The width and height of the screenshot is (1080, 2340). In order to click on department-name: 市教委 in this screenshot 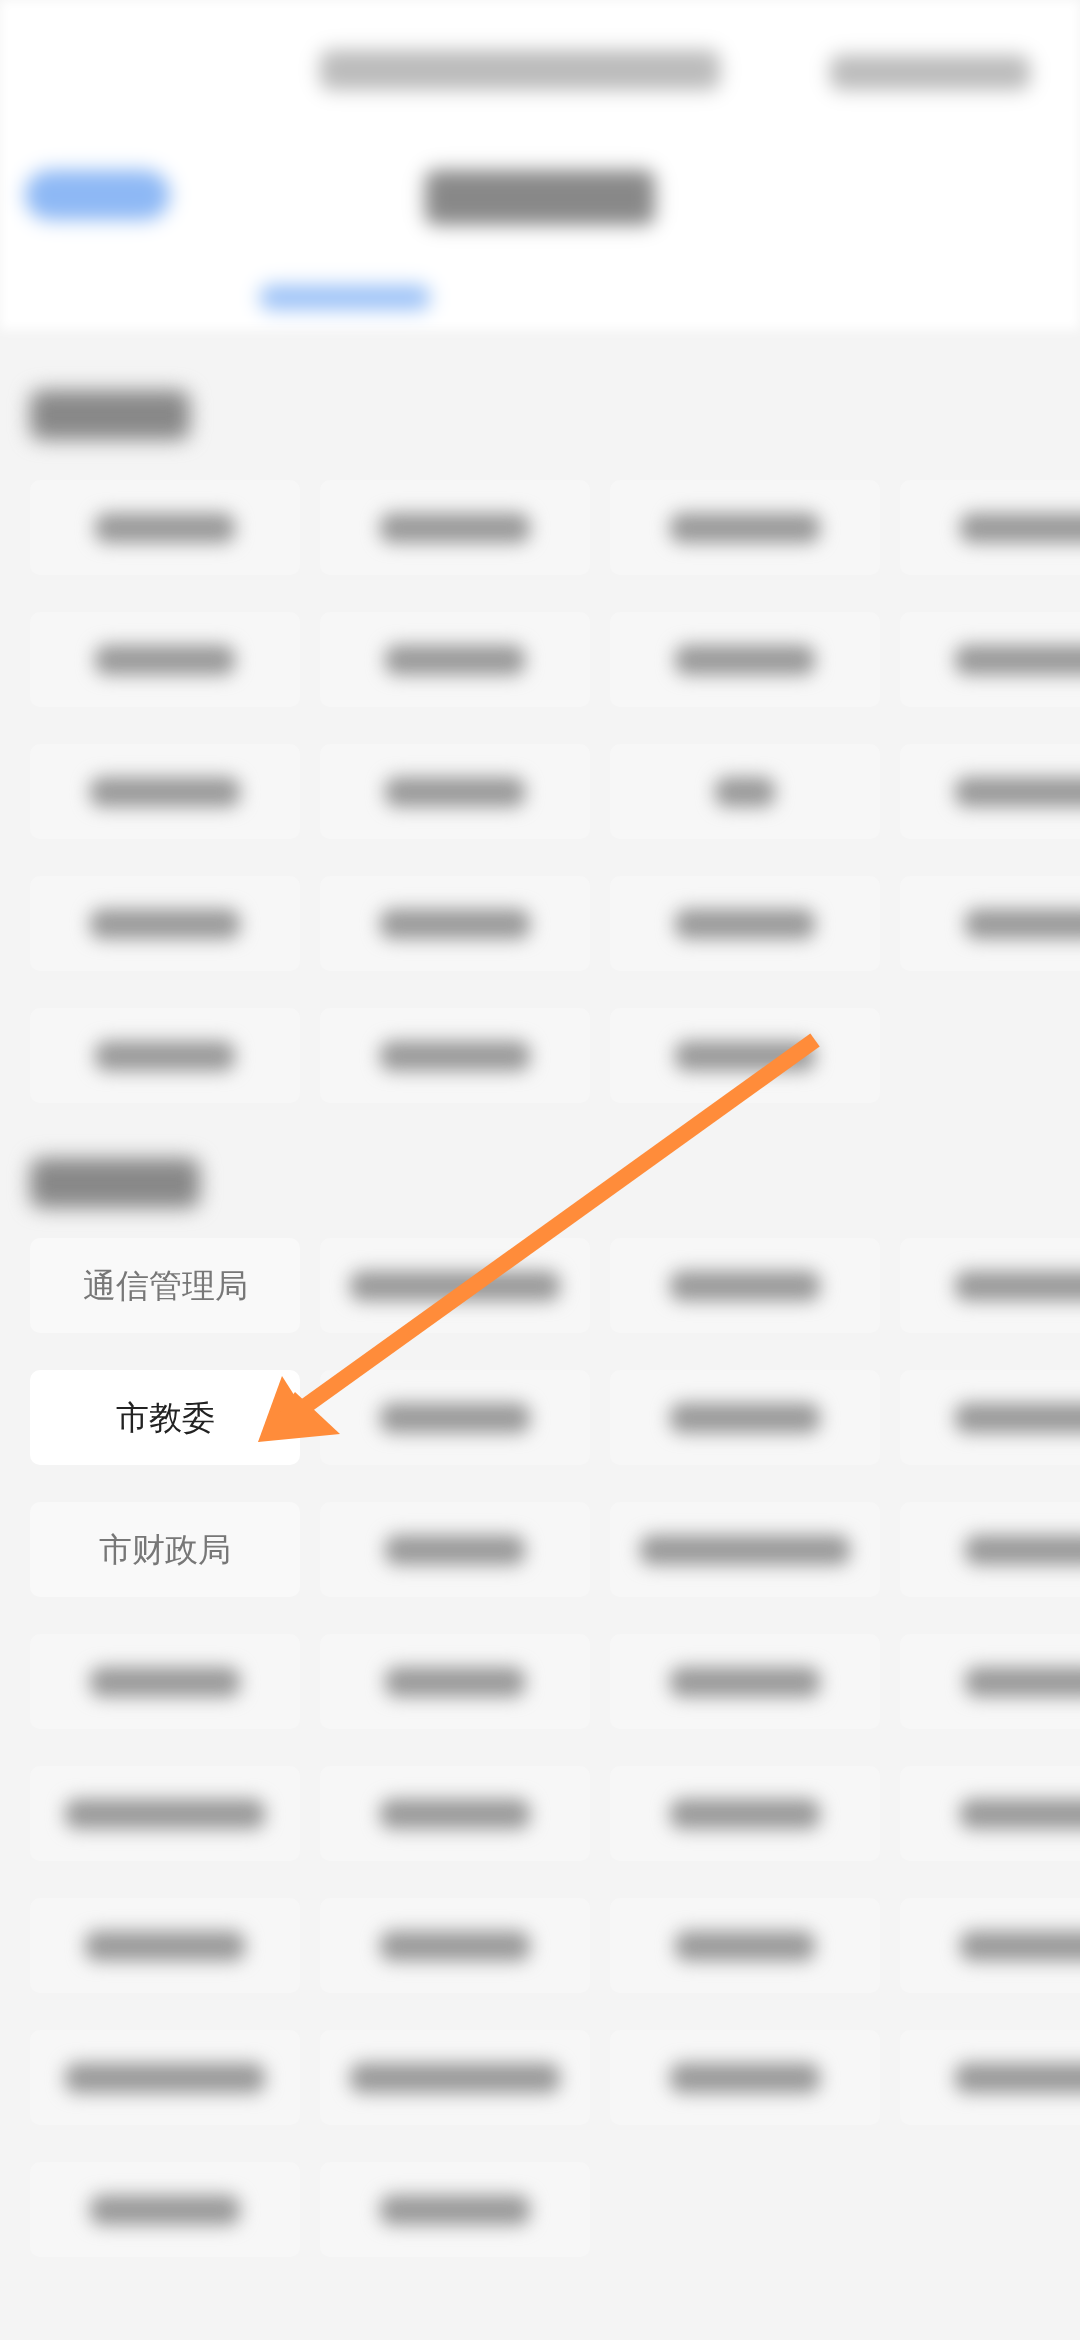, I will do `click(165, 1417)`.